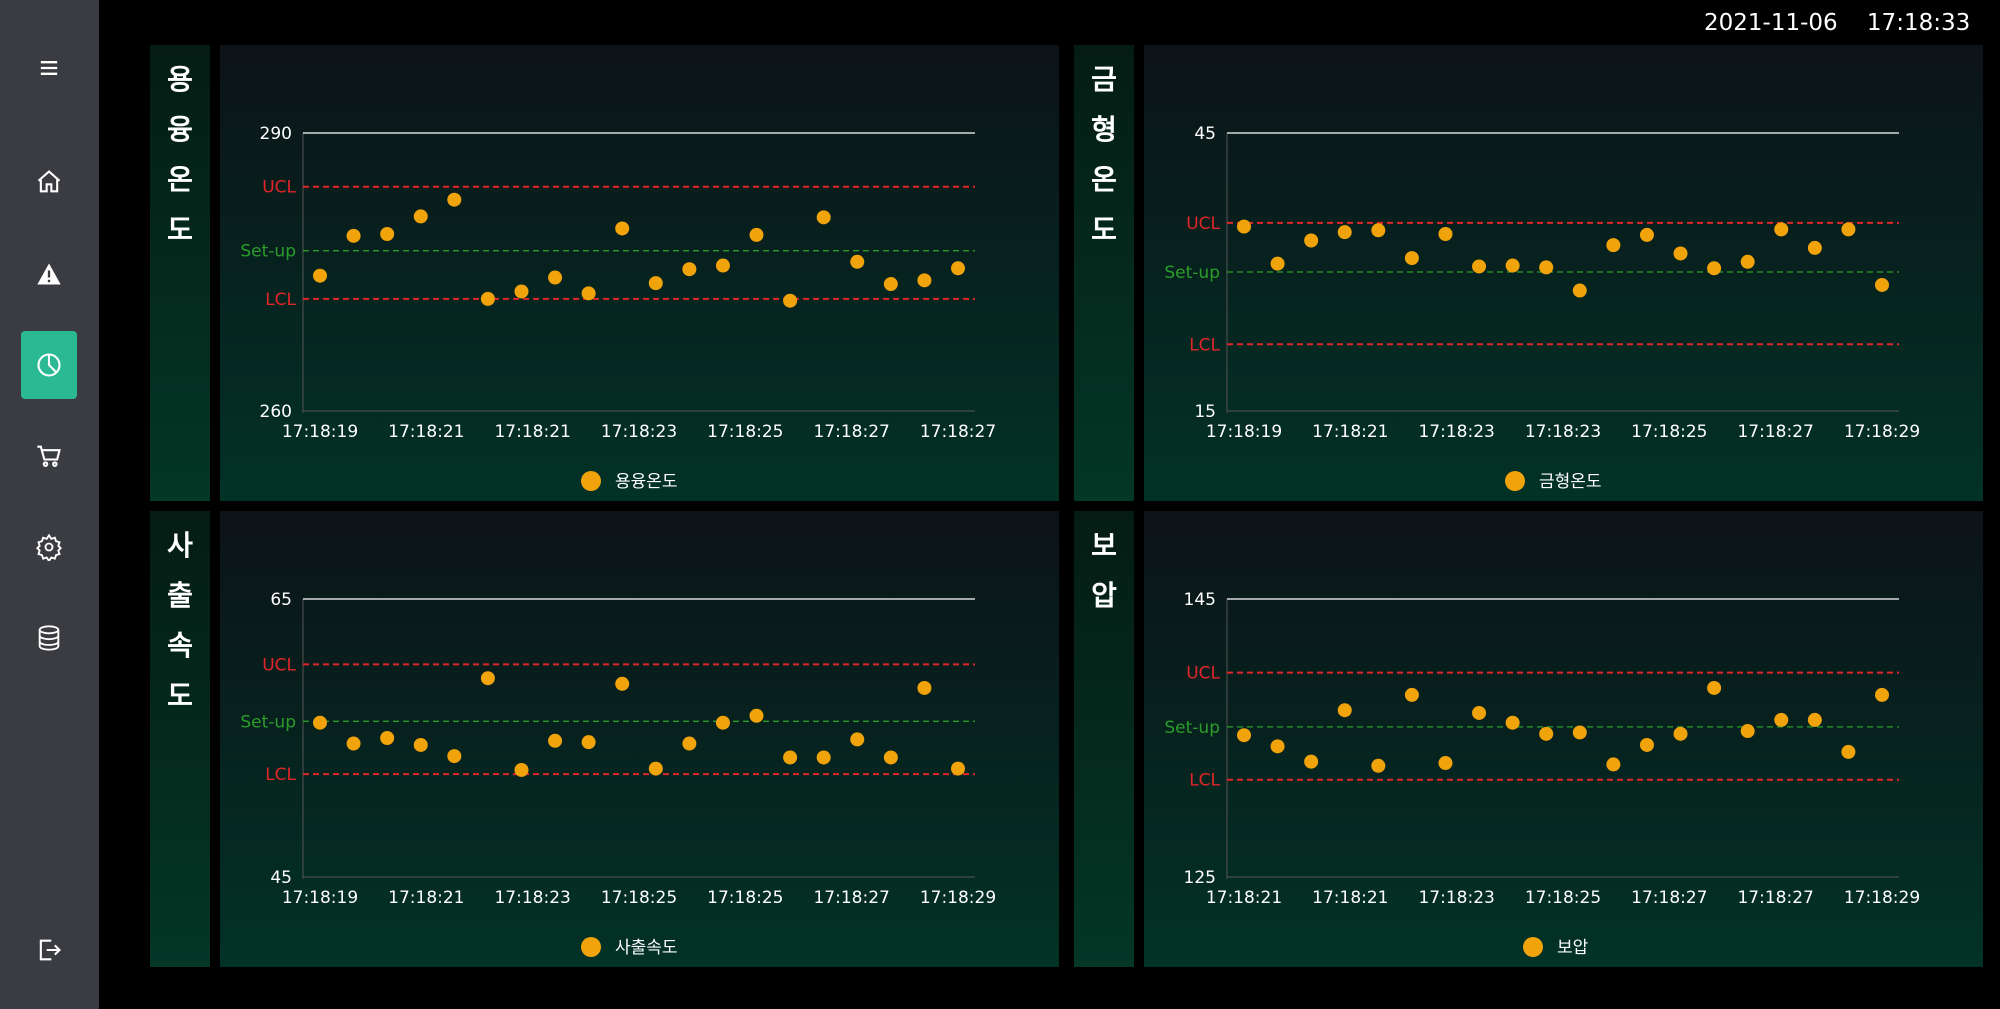  I want to click on settings-gear-icon, so click(49, 547).